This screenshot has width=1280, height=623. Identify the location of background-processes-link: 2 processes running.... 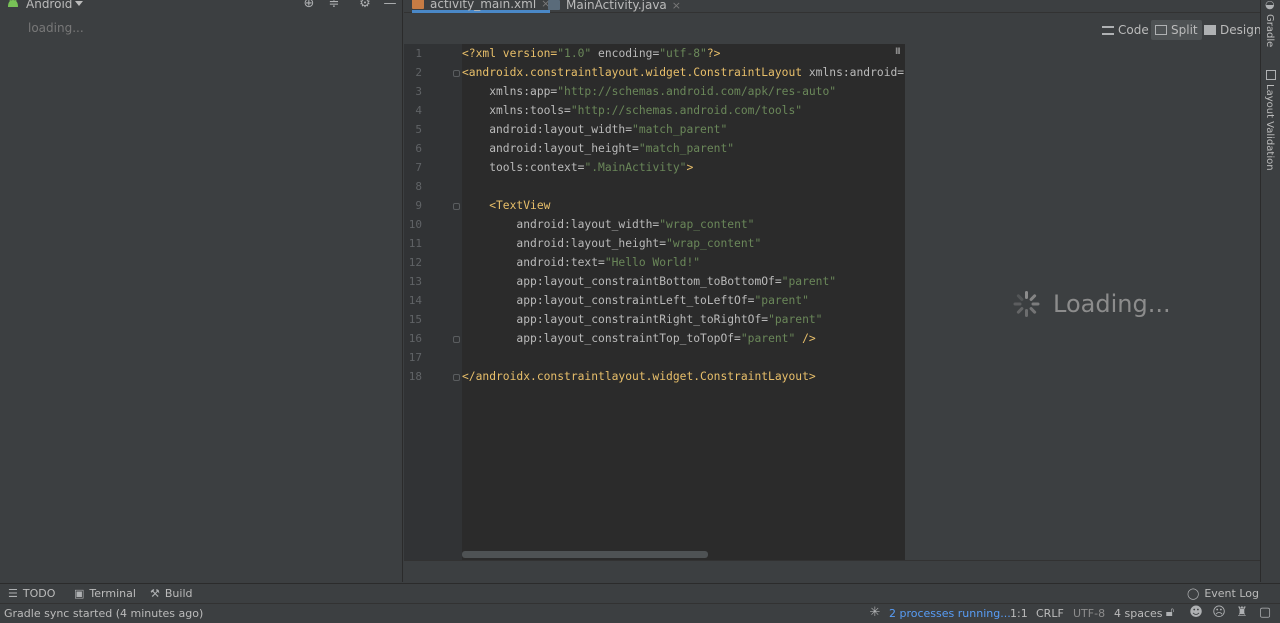
(950, 613).